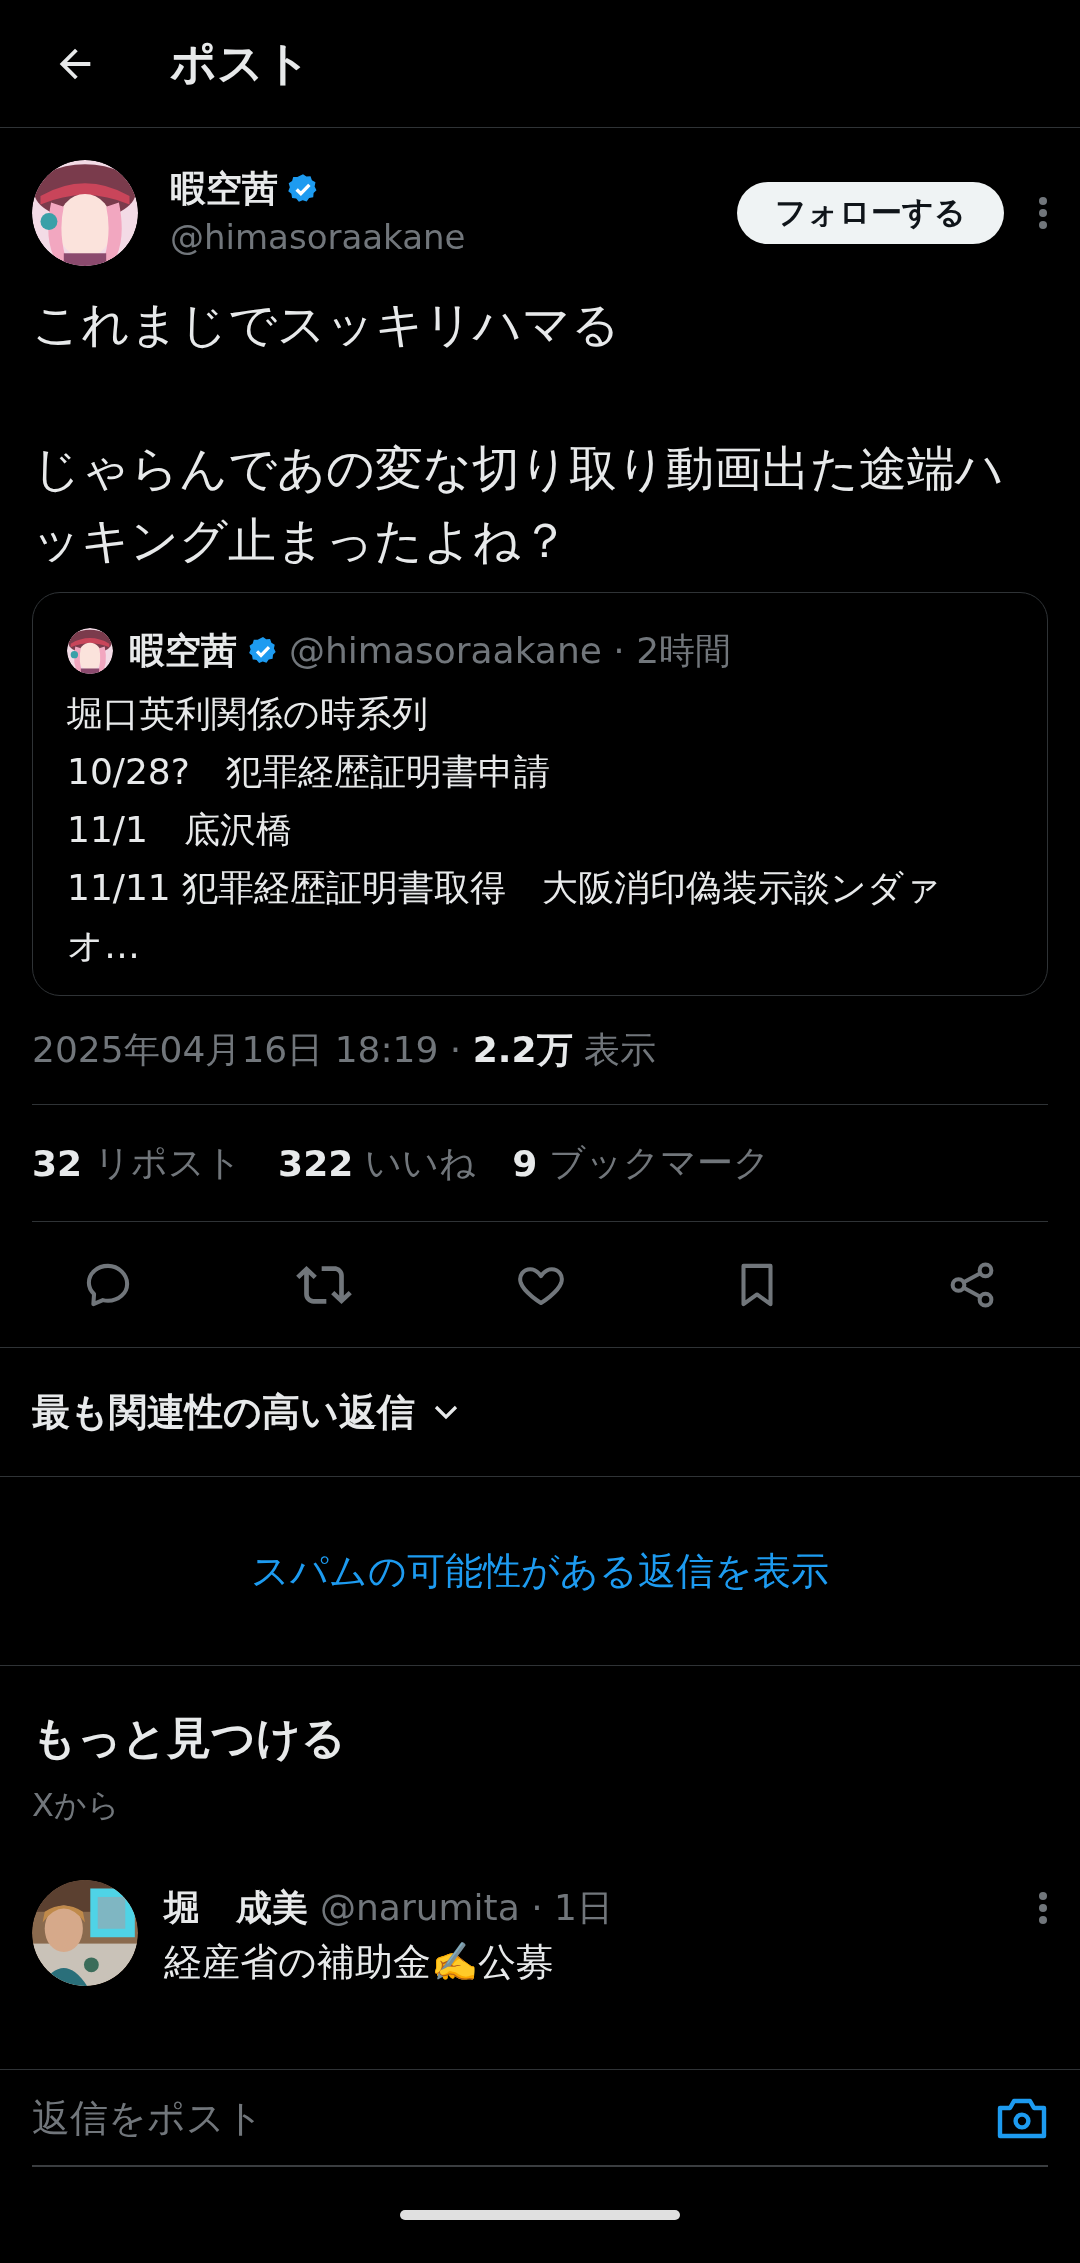 The width and height of the screenshot is (1080, 2263). Describe the element at coordinates (510, 650) in the screenshot. I see `quoted-handle-time: @himasoraakane · 2時間` at that location.